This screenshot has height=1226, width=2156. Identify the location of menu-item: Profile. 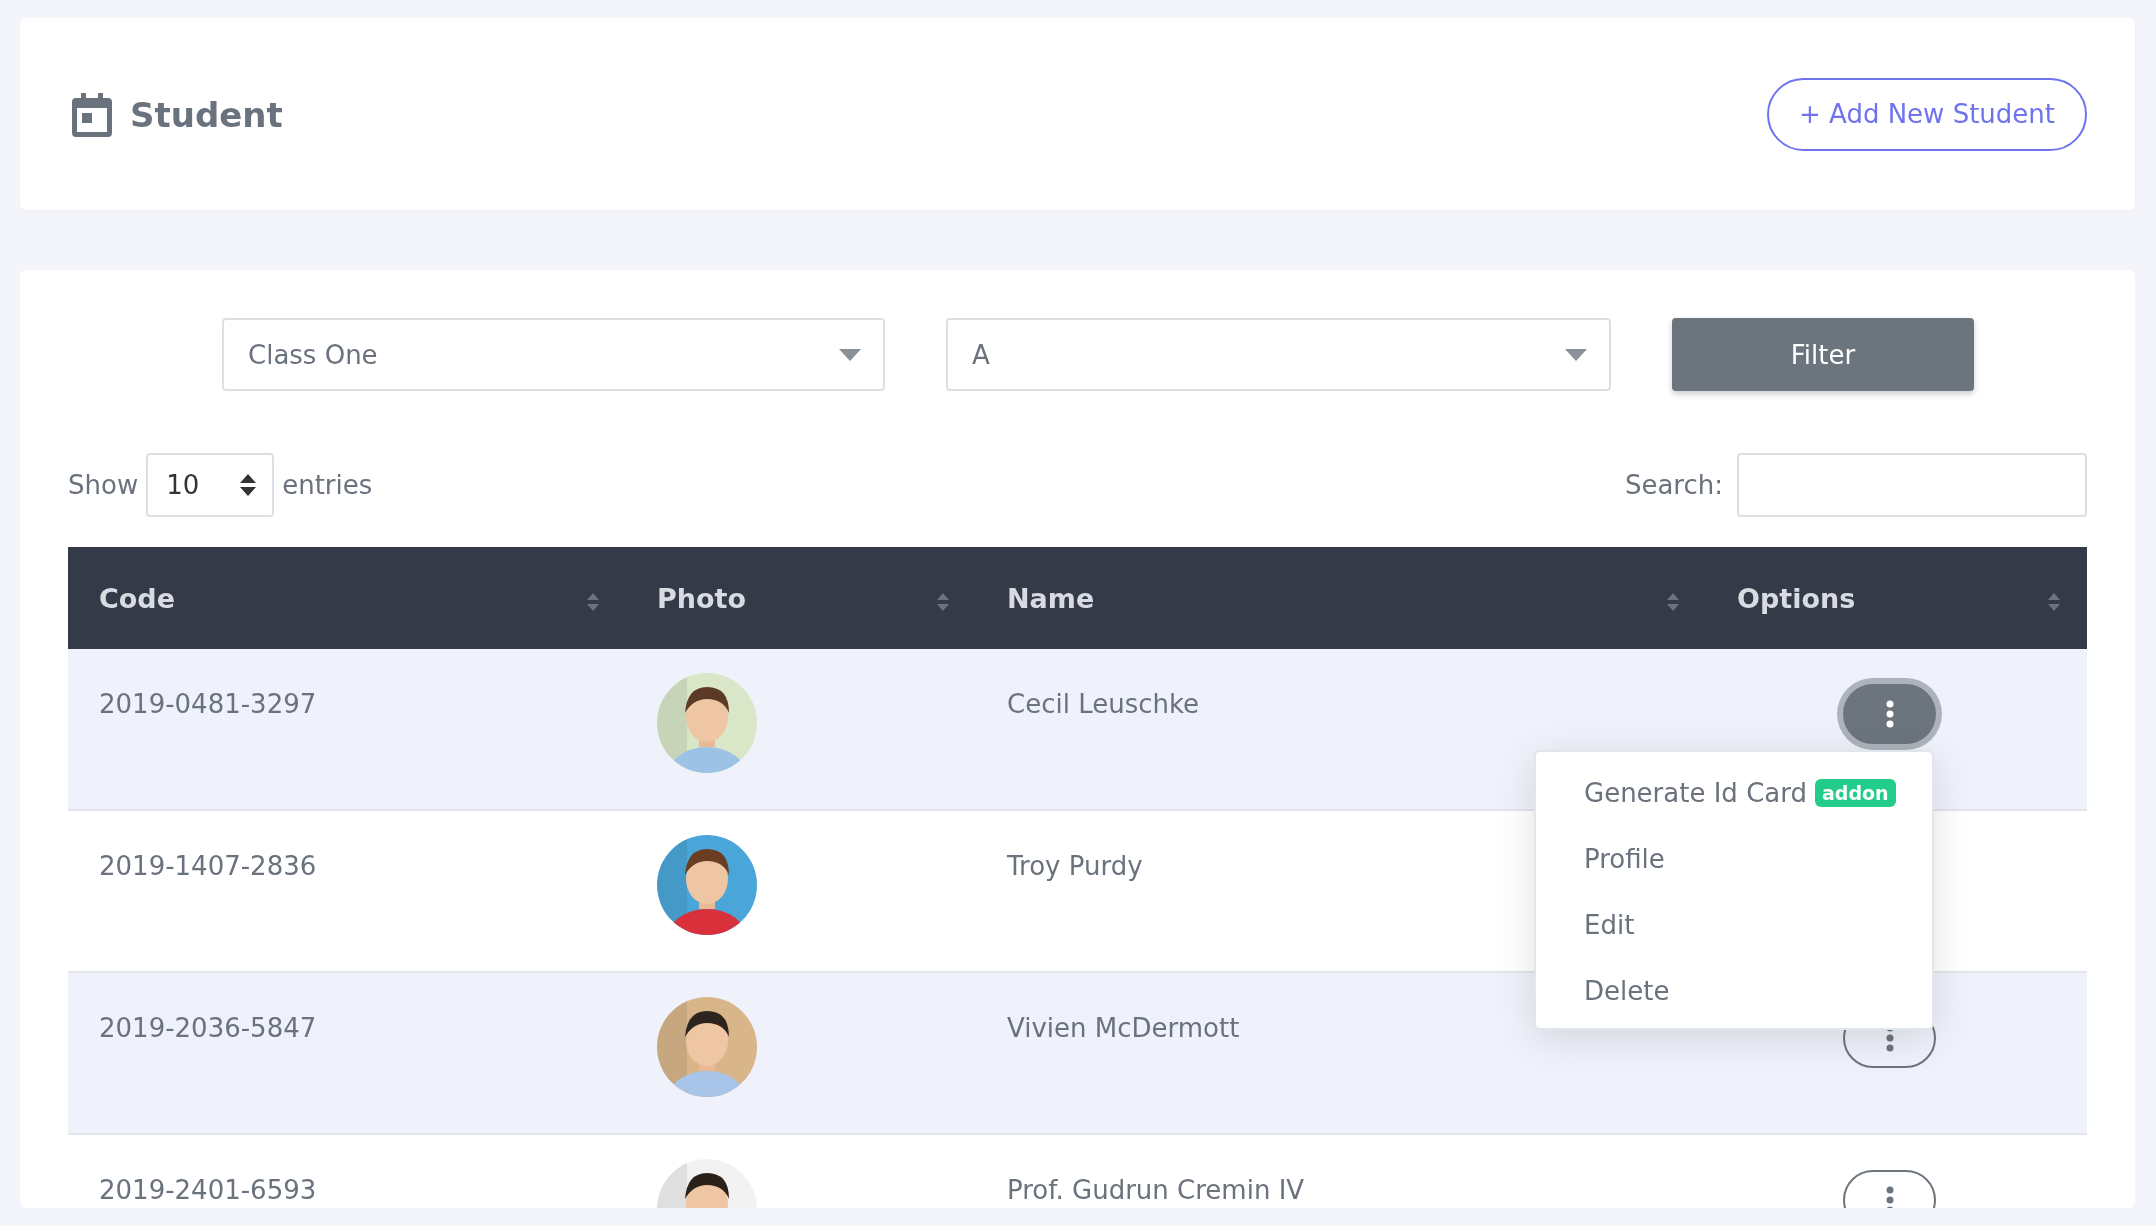
(1624, 859).